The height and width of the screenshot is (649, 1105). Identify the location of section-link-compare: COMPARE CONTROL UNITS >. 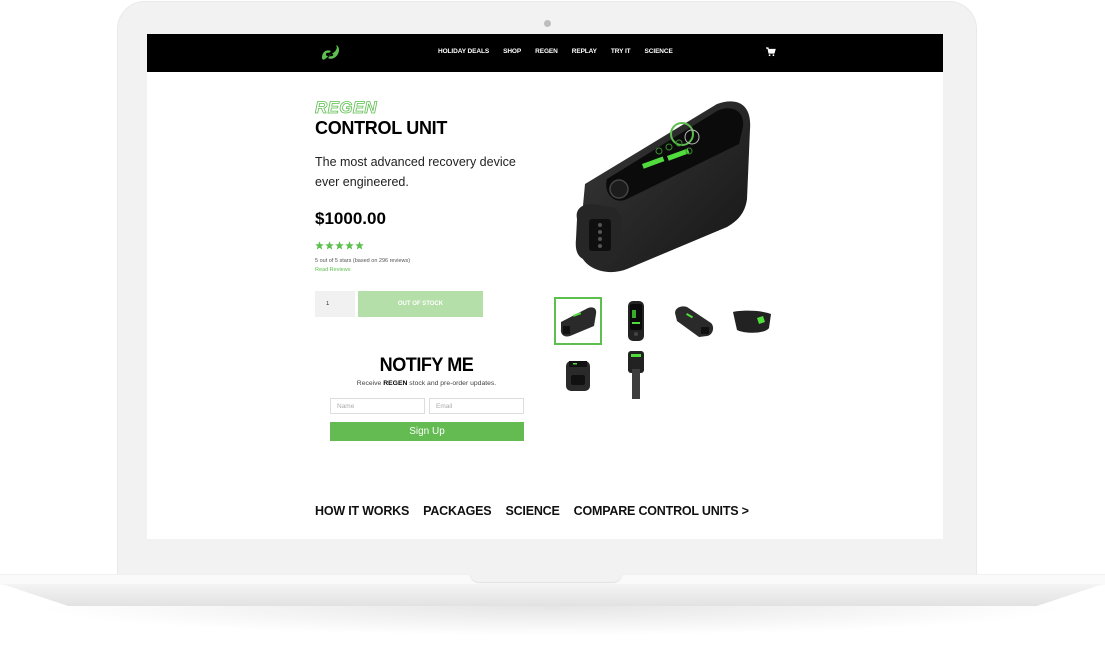
(661, 511).